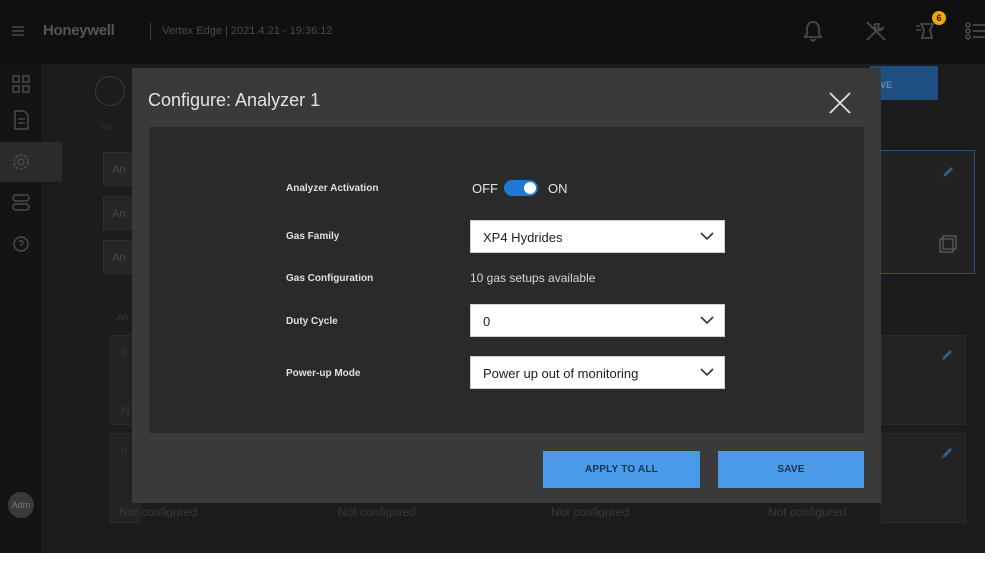  I want to click on brand-divider, so click(150, 31).